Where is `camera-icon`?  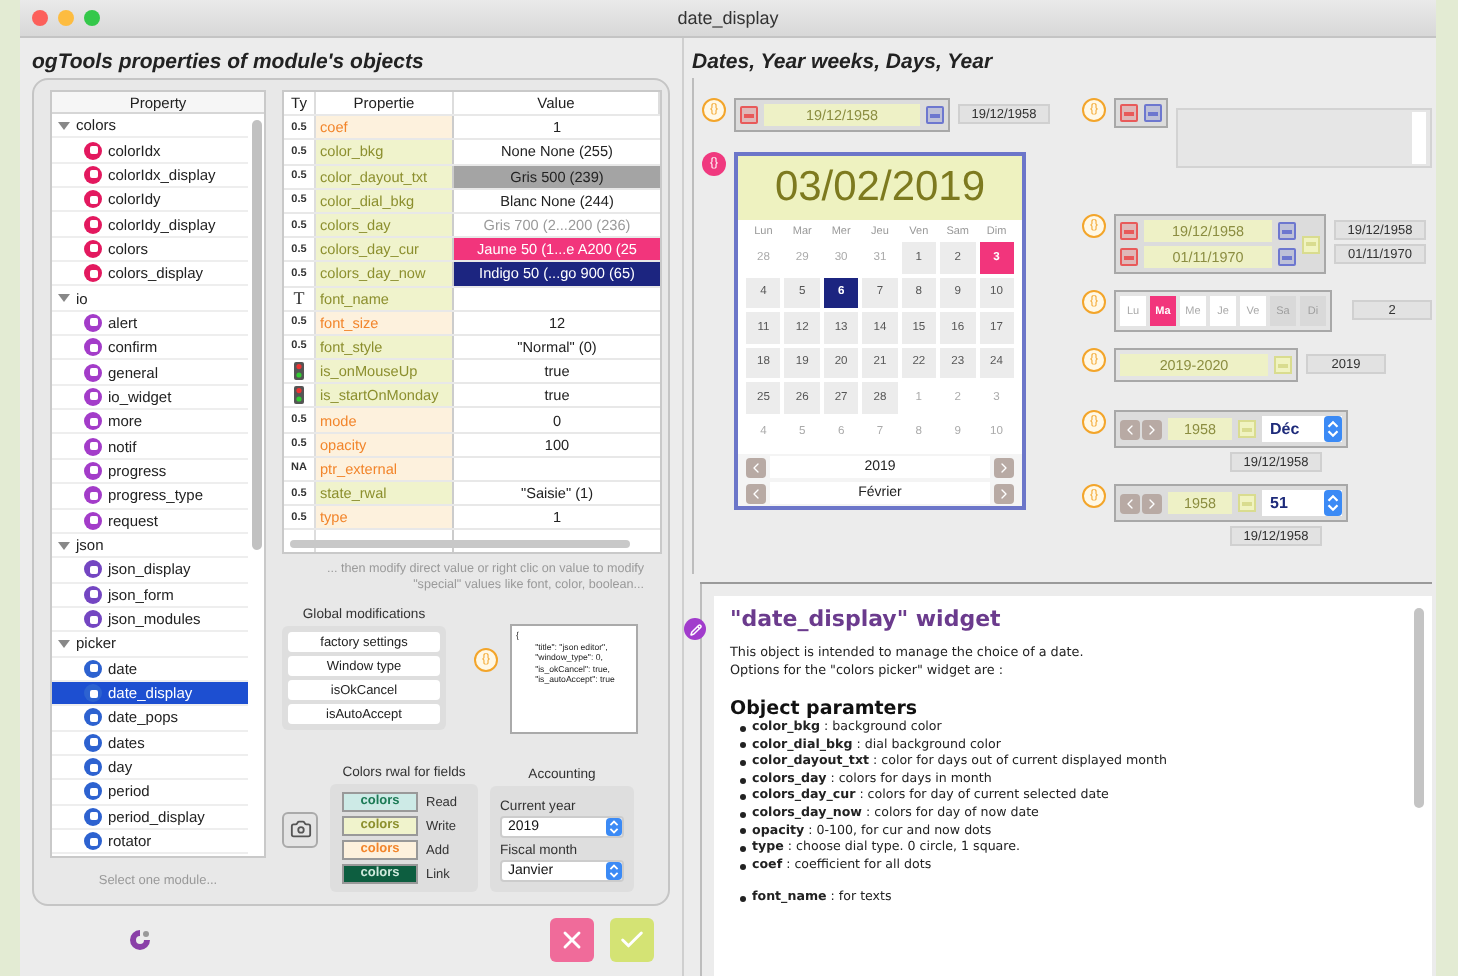
camera-icon is located at coordinates (300, 829).